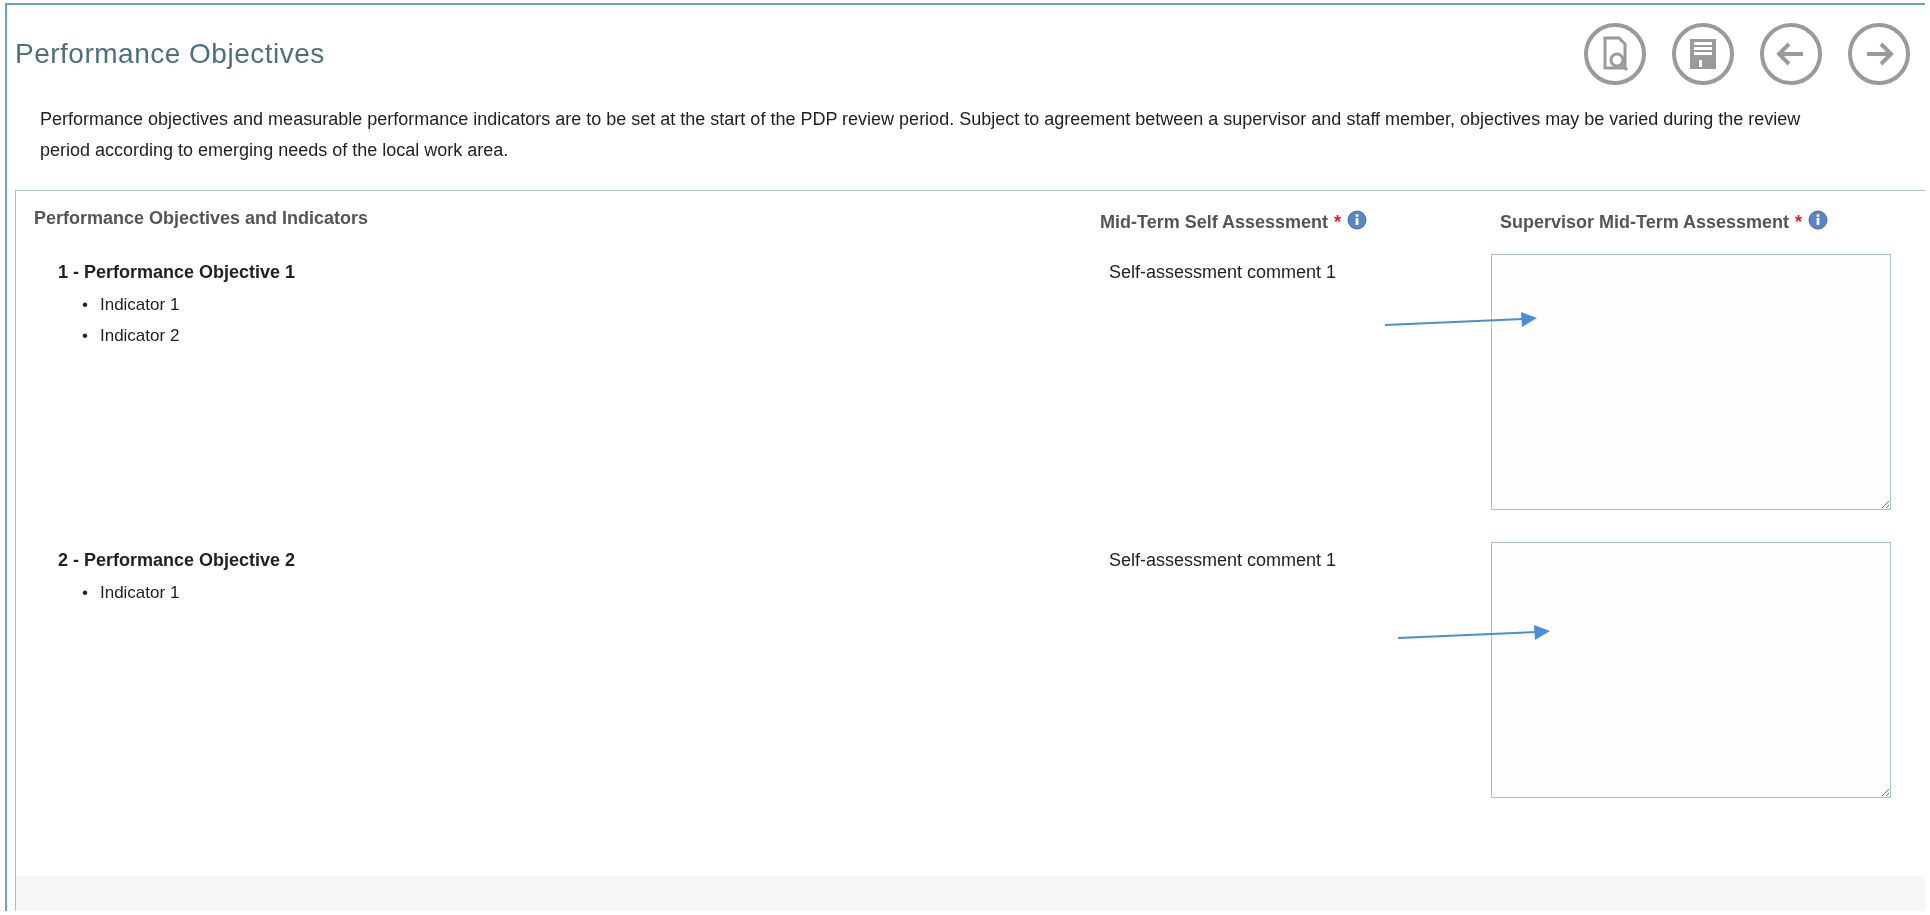  I want to click on intro-paragraph: Performance objectives and measurable performance indicators are to be set at the start of the PDP review period. Subject to agreement between a supervisor and staff member, objectives may be varied during the review period according to emerging needs of the local work area., so click(921, 135).